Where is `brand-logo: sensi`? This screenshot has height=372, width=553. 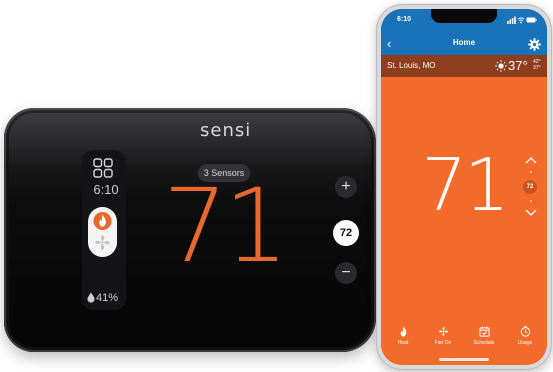
brand-logo: sensi is located at coordinates (226, 130).